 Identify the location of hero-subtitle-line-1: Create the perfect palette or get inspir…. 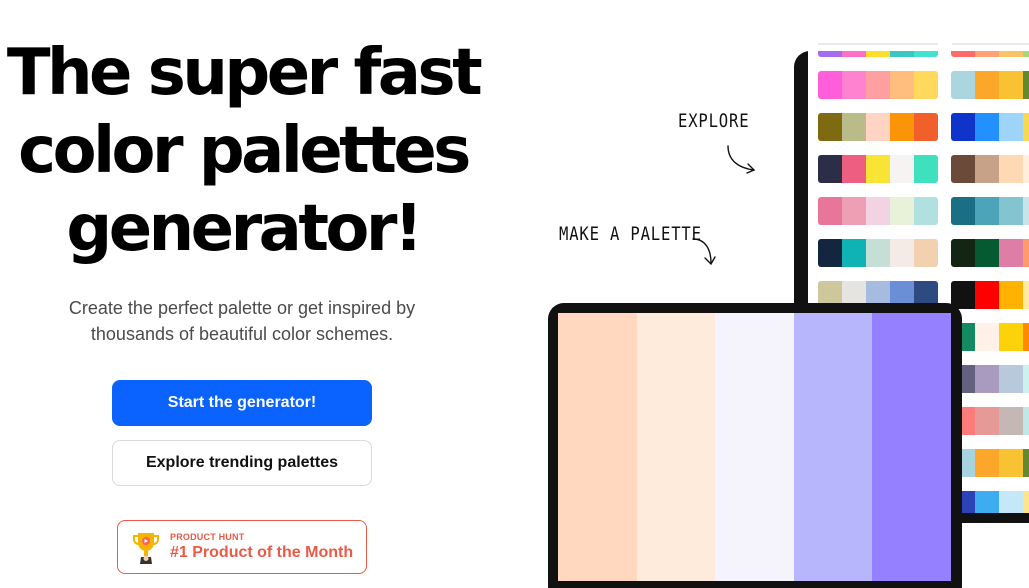
(242, 308).